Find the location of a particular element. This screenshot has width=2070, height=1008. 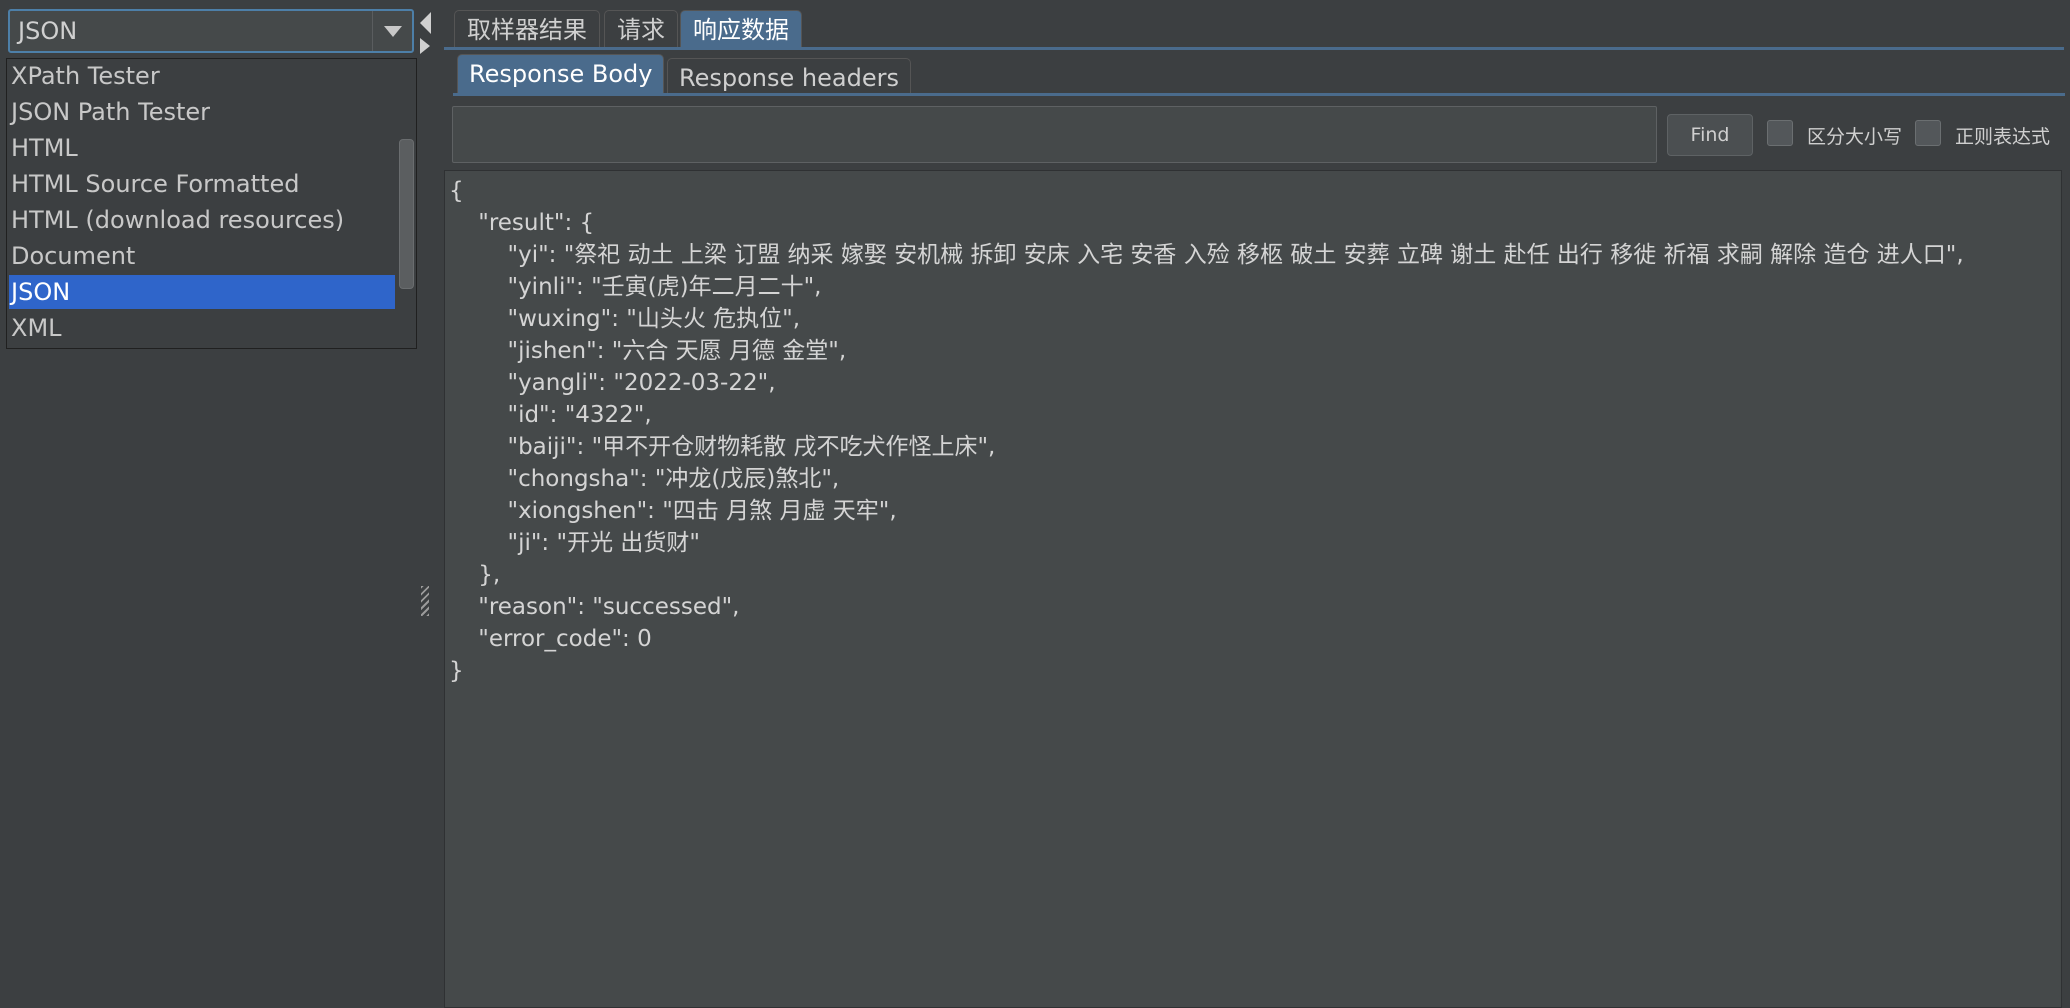

json-line: "jishen": "六合 天愿 月德 金堂", is located at coordinates (648, 351).